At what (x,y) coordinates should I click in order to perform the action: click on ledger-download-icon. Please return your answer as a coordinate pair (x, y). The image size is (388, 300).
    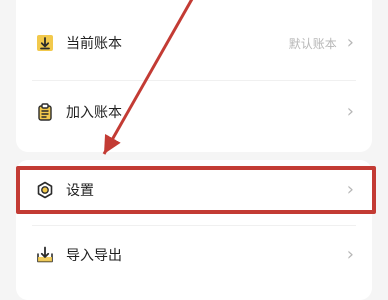
    Looking at the image, I should click on (45, 43).